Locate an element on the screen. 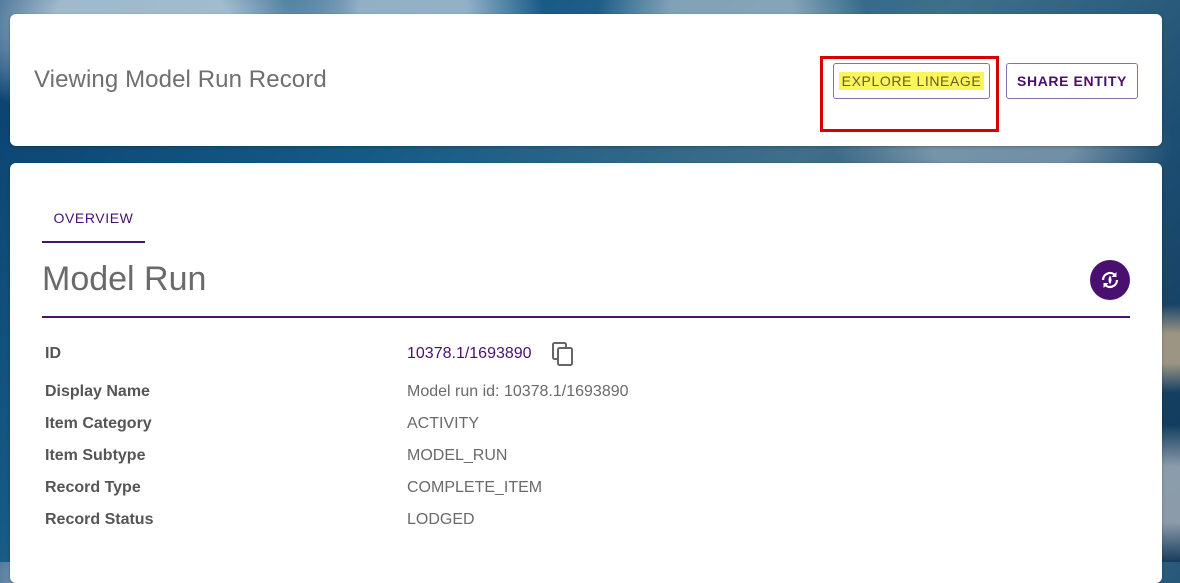 Image resolution: width=1180 pixels, height=583 pixels. field-label: Item Category is located at coordinates (98, 423).